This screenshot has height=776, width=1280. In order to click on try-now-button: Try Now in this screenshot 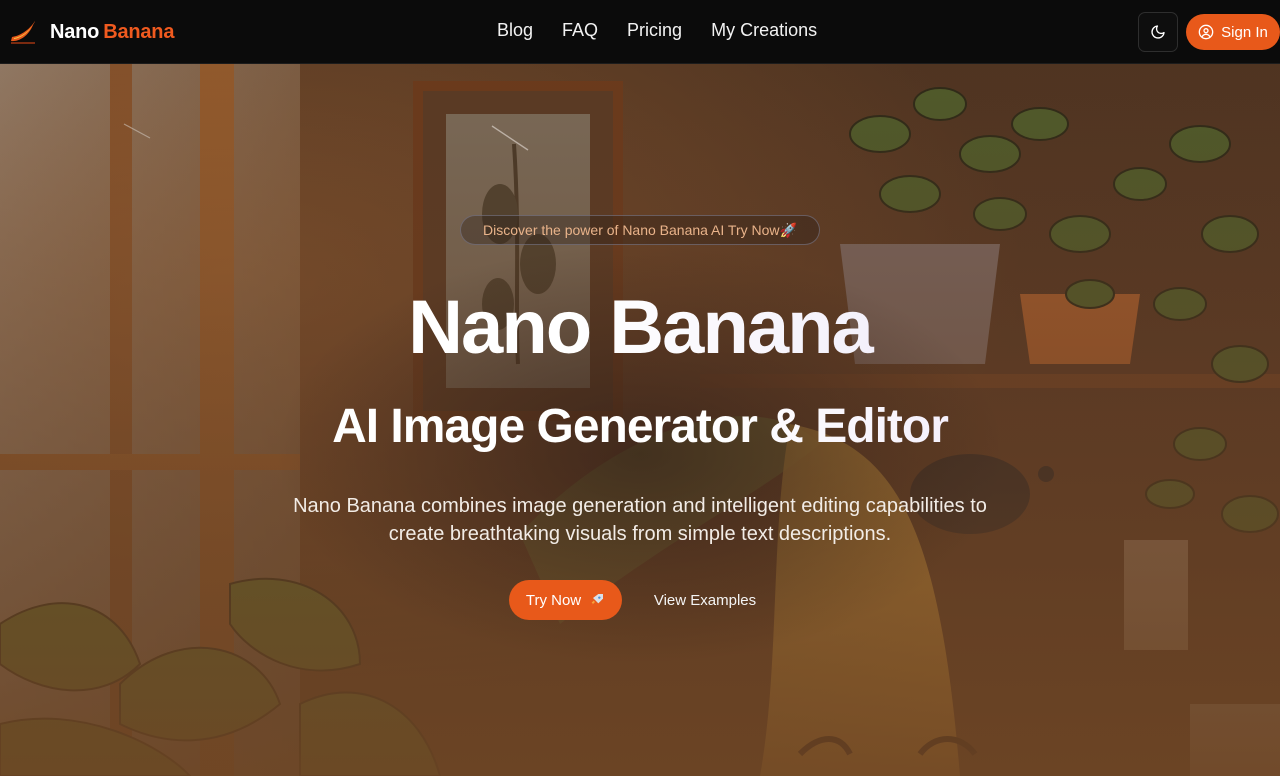, I will do `click(565, 600)`.